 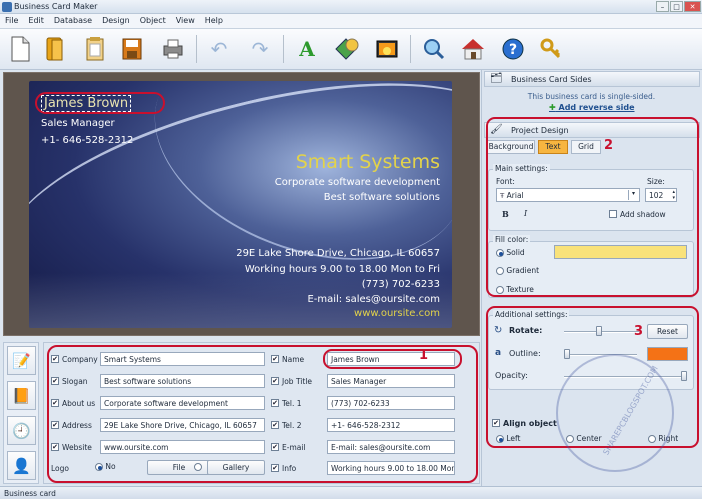 What do you see at coordinates (434, 49) in the screenshot?
I see `preview-icon` at bounding box center [434, 49].